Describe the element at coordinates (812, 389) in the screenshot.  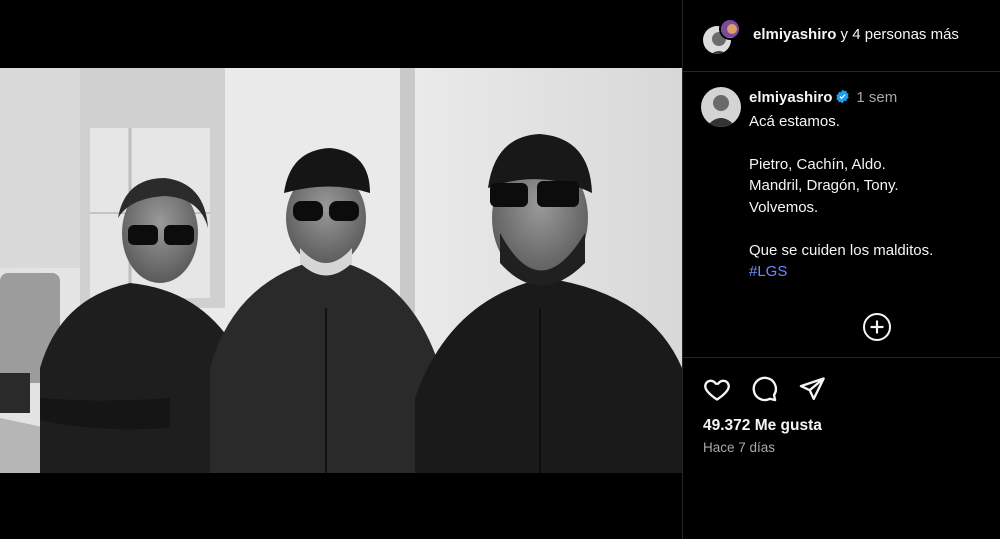
I see `paper-plane-icon` at that location.